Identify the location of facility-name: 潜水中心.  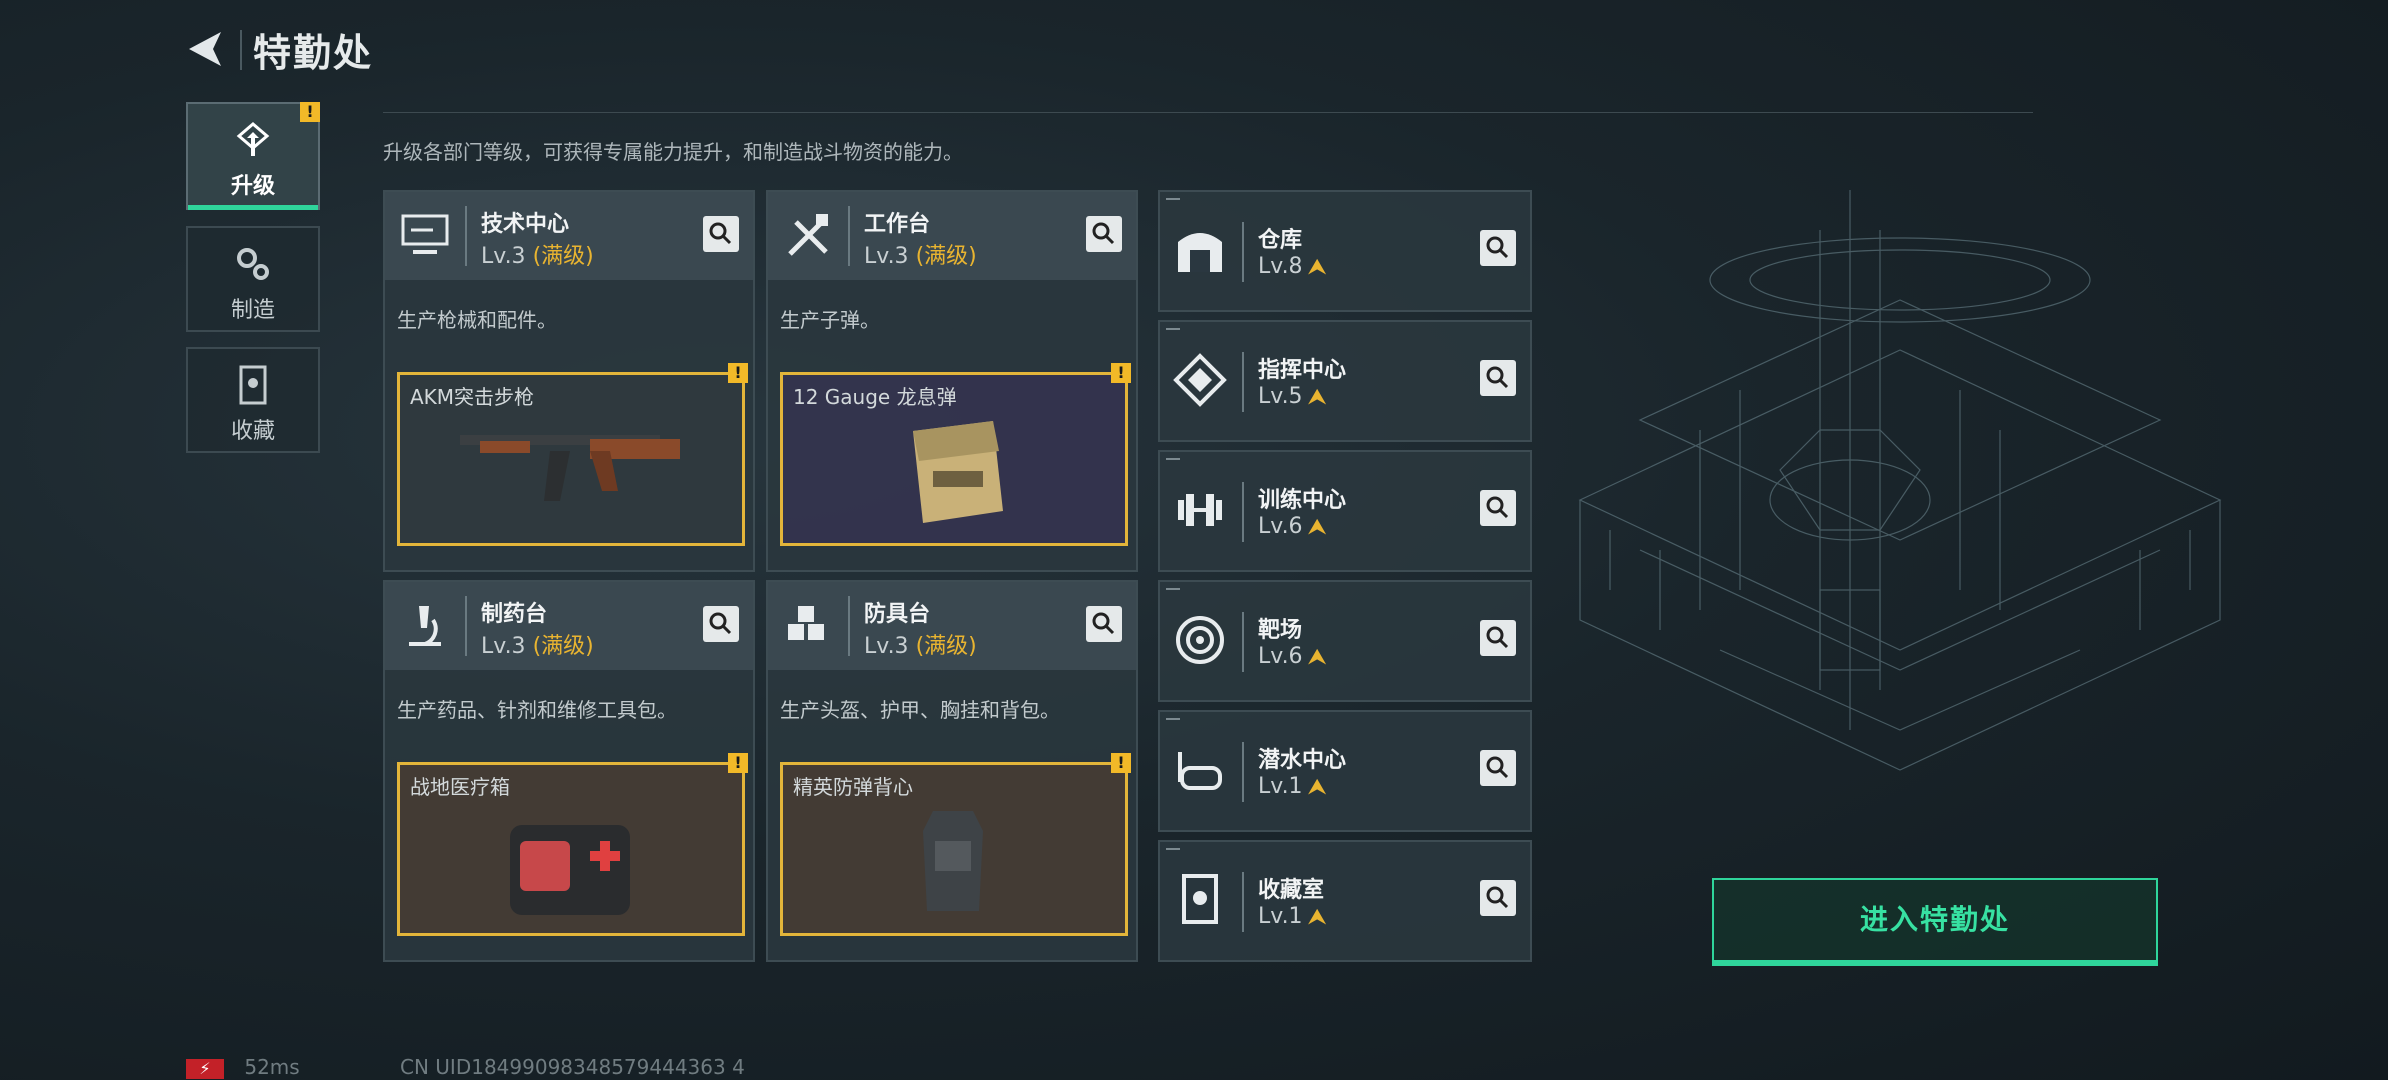
(1302, 760).